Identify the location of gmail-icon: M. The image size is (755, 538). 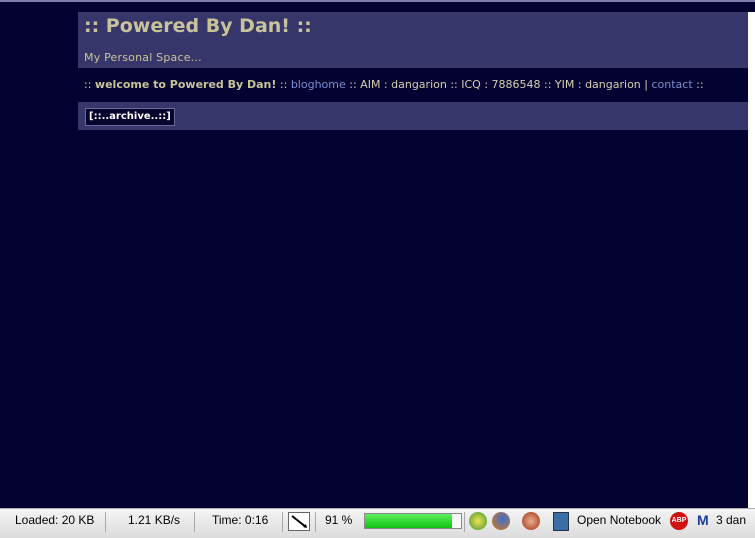
(703, 520).